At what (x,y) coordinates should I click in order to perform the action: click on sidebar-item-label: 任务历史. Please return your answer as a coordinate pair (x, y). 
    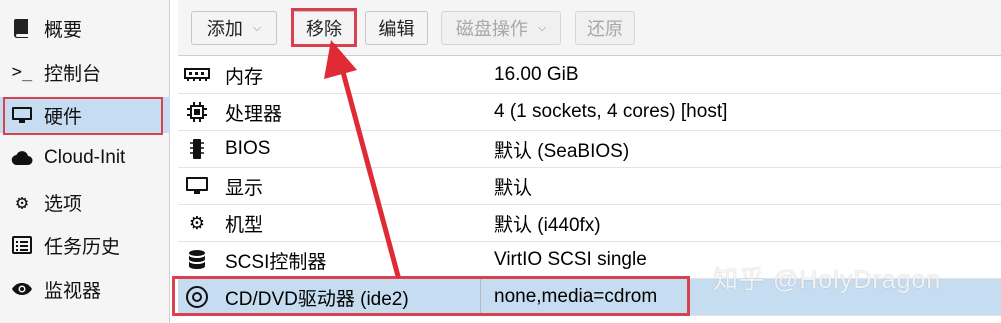
    Looking at the image, I should click on (82, 247).